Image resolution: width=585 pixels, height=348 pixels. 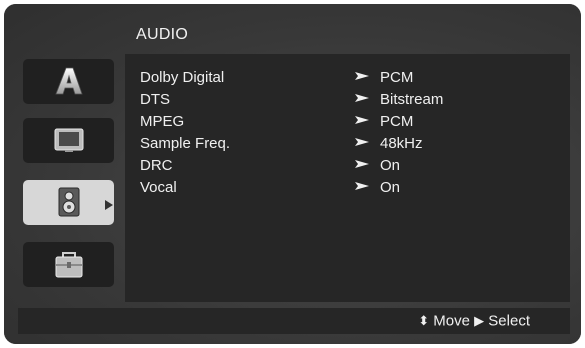 What do you see at coordinates (412, 99) in the screenshot?
I see `setting-value: Bitstream` at bounding box center [412, 99].